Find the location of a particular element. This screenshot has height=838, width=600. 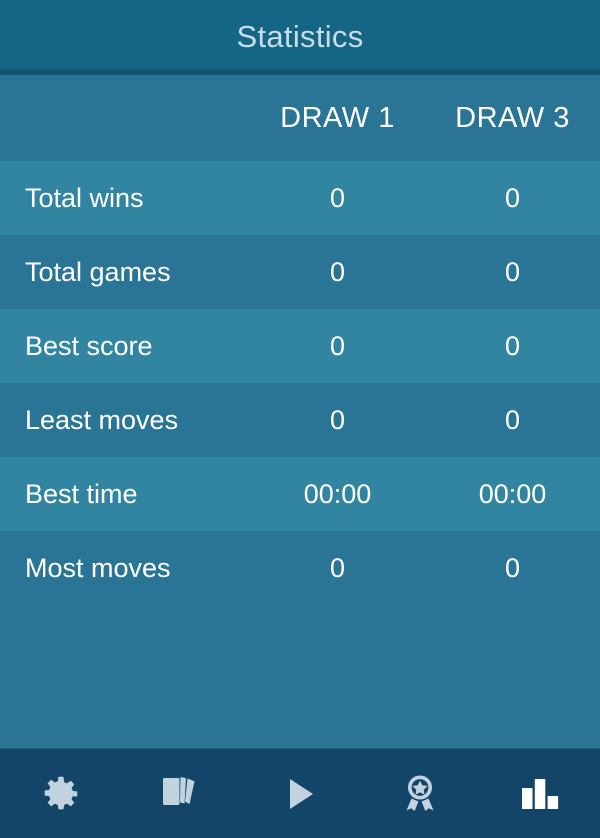

play-icon is located at coordinates (300, 794).